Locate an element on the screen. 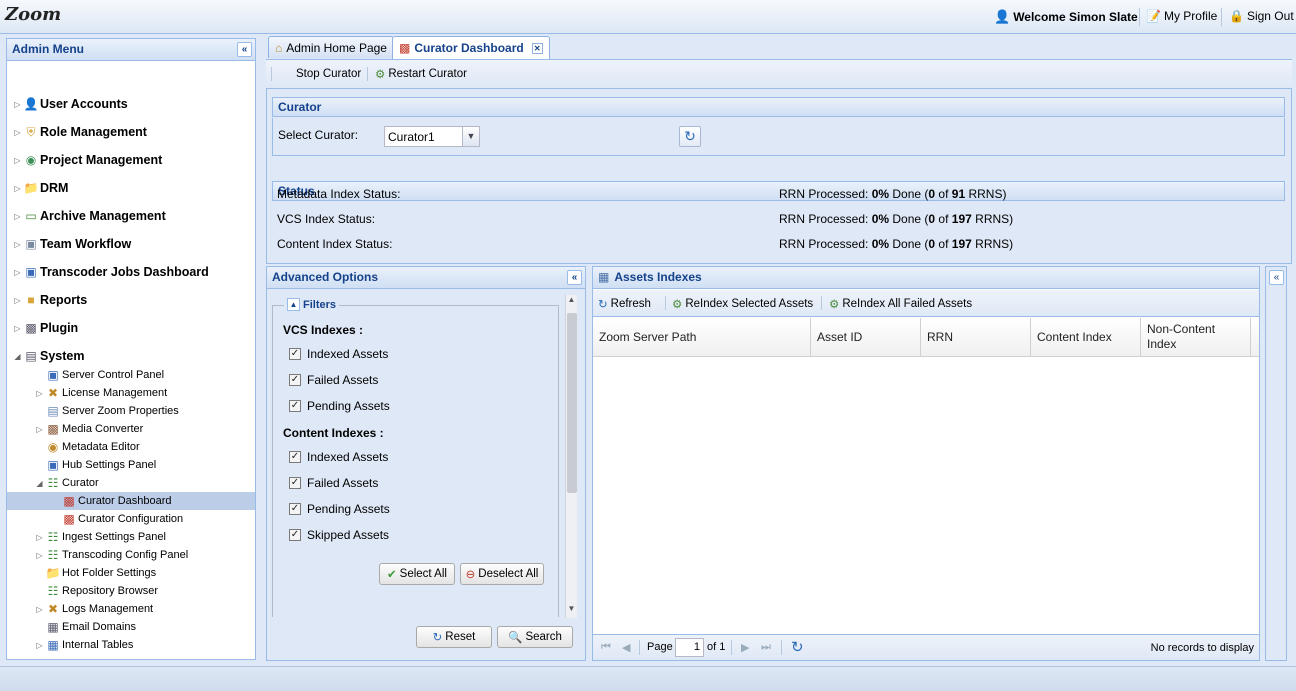 This screenshot has width=1296, height=691. menu-item: ▷ ⛨ Role Management is located at coordinates (80, 132).